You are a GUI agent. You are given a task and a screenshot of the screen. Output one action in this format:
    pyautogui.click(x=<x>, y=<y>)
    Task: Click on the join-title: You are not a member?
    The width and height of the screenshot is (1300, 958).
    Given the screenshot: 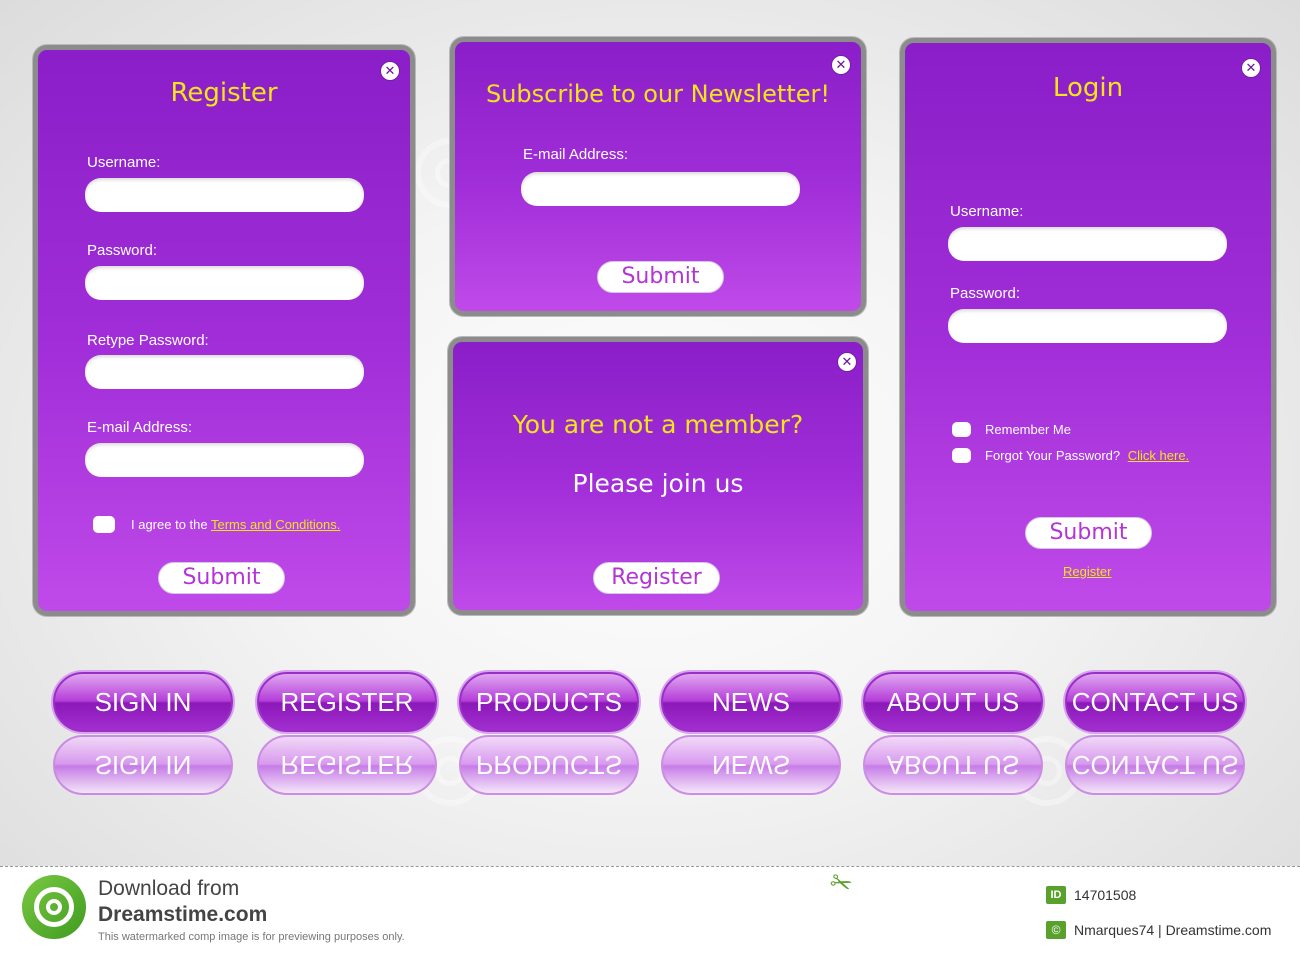 What is the action you would take?
    pyautogui.click(x=658, y=424)
    